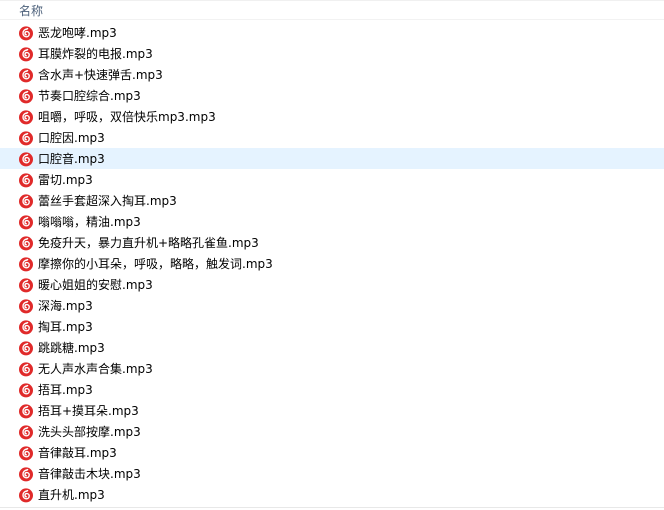 The height and width of the screenshot is (510, 664). Describe the element at coordinates (77, 32) in the screenshot. I see `file-name: 恶龙咆哮.mp3` at that location.